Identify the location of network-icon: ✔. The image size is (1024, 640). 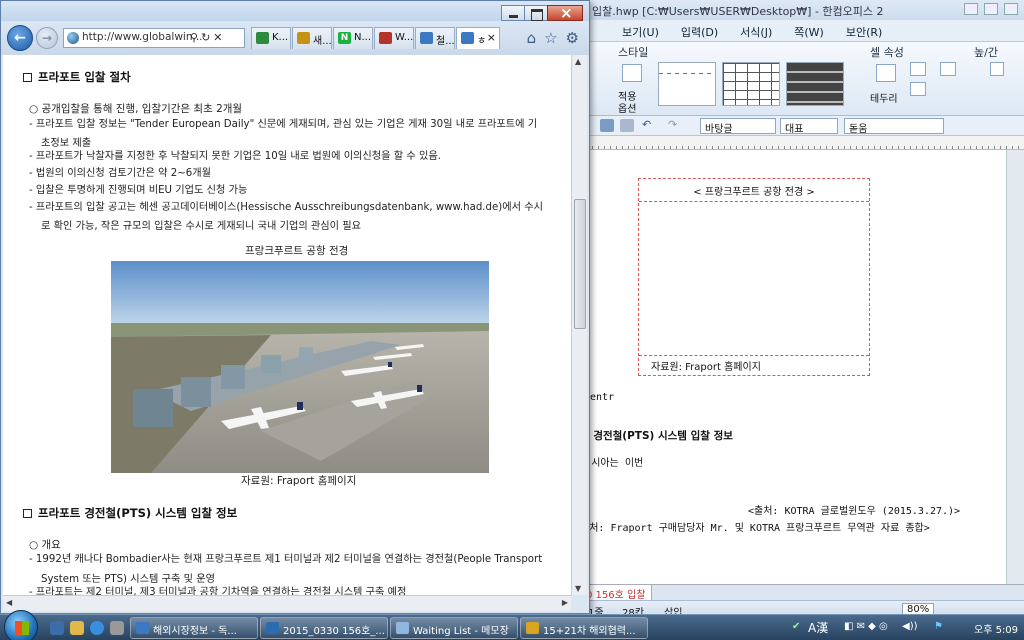
(796, 626).